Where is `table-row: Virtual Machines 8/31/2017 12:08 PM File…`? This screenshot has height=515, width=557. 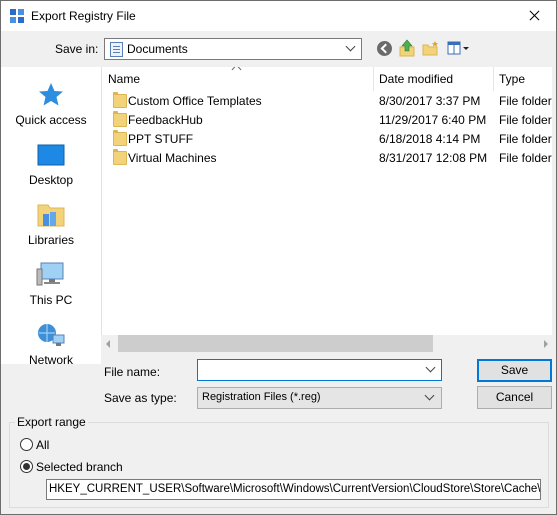 table-row: Virtual Machines 8/31/2017 12:08 PM File… is located at coordinates (327, 157).